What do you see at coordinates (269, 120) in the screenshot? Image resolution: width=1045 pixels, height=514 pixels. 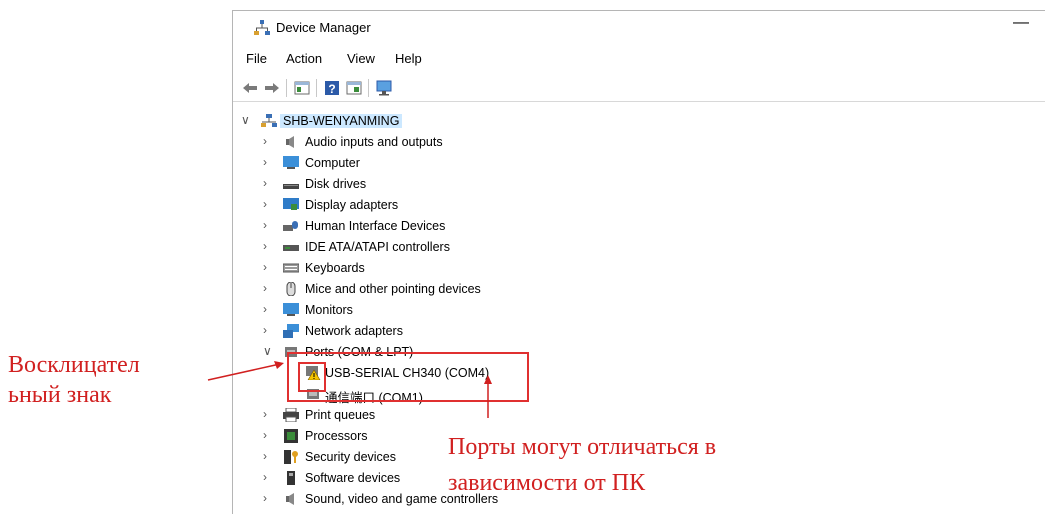 I see `computer-network-icon` at bounding box center [269, 120].